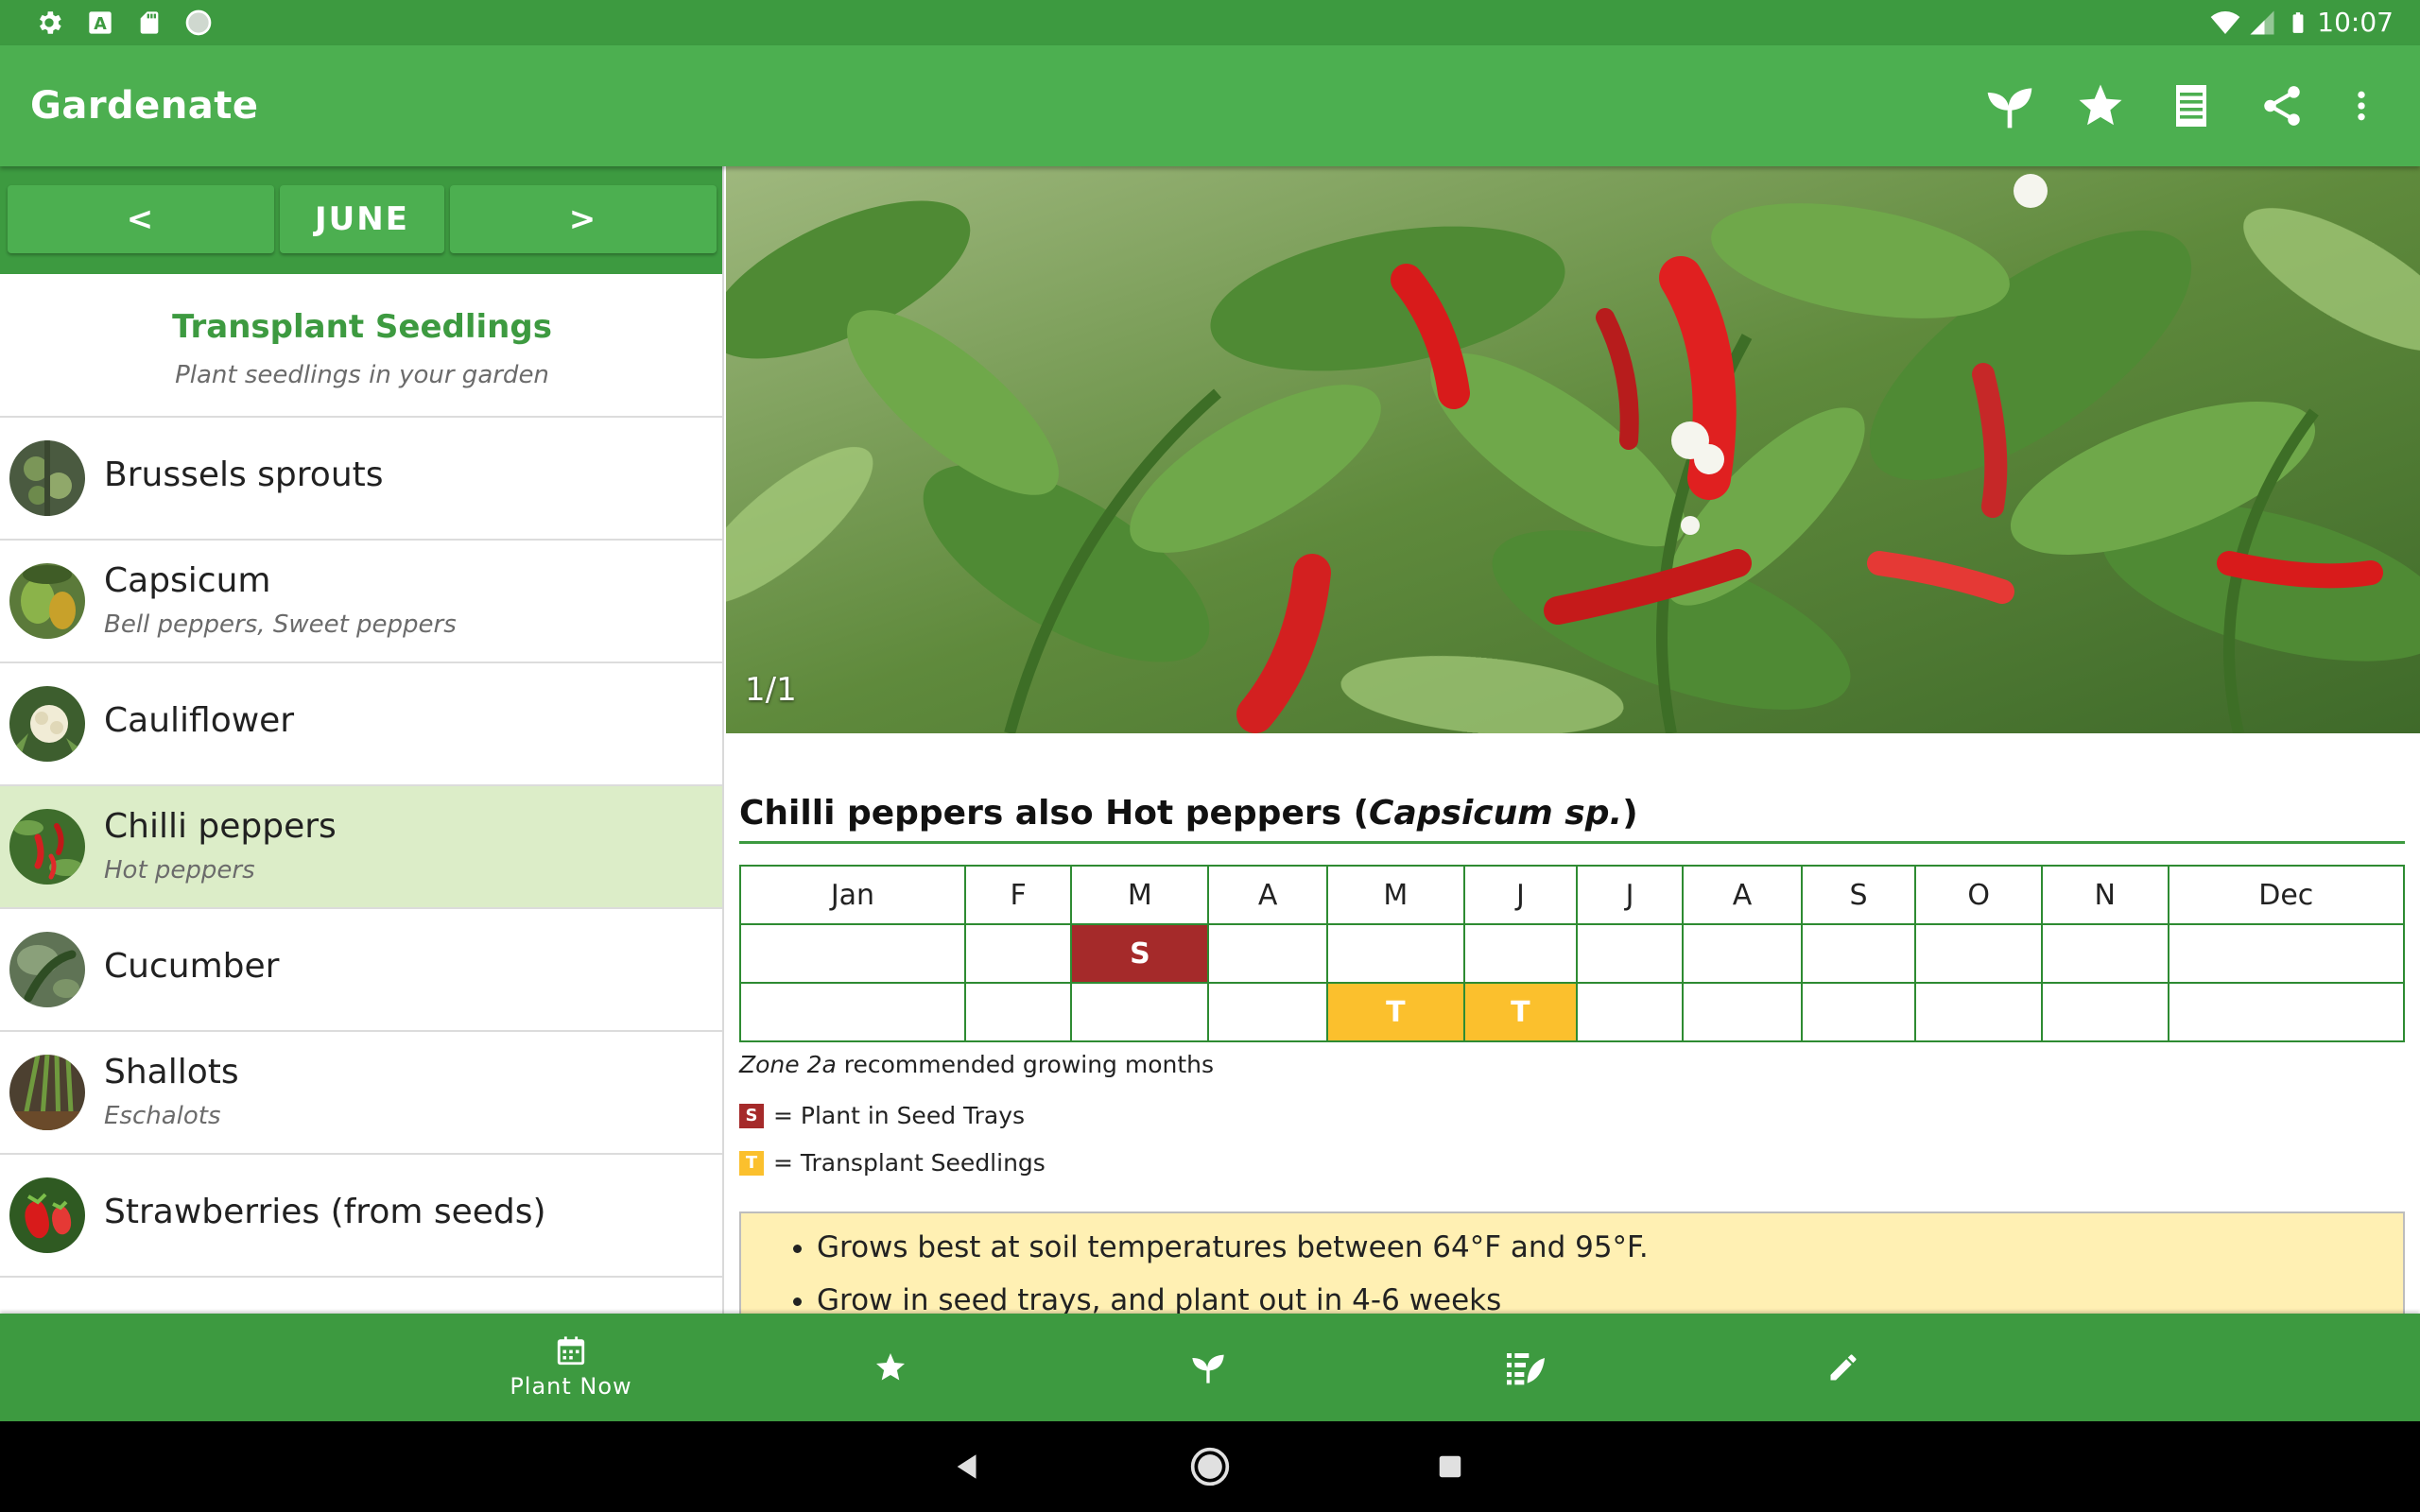 The width and height of the screenshot is (2420, 1512). I want to click on plant-name: Capsicum, so click(187, 580).